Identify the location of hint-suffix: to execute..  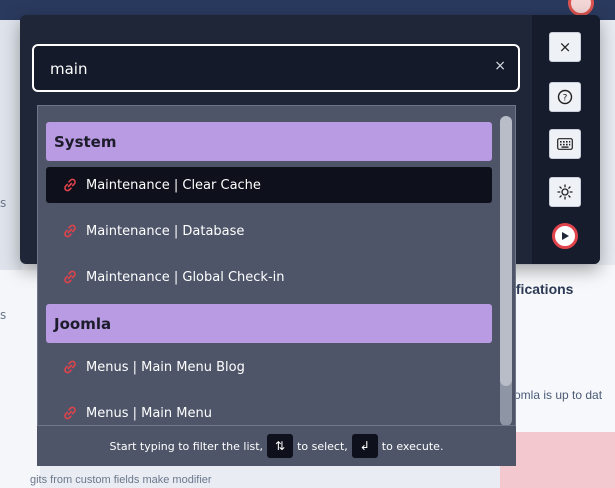
(412, 446).